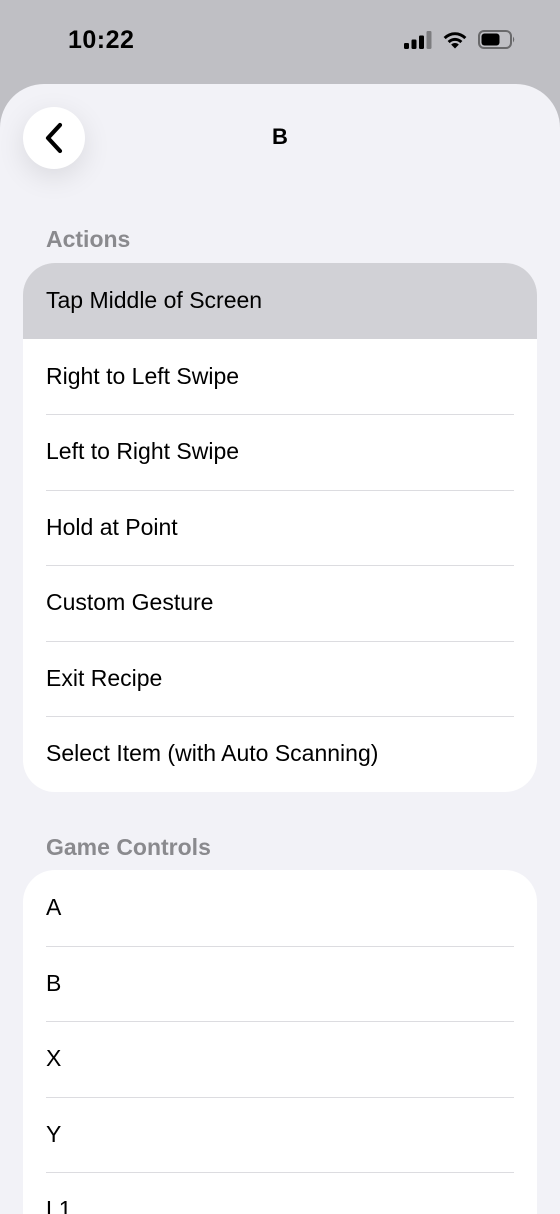  I want to click on list-item-b: B, so click(280, 983).